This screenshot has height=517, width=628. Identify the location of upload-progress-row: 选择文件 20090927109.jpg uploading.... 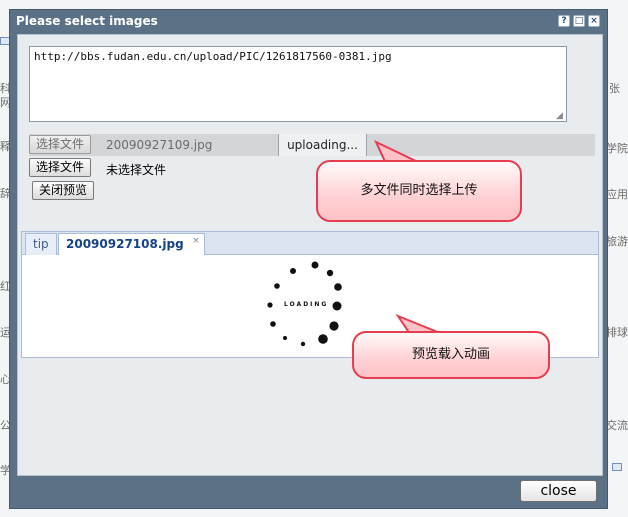
(312, 145).